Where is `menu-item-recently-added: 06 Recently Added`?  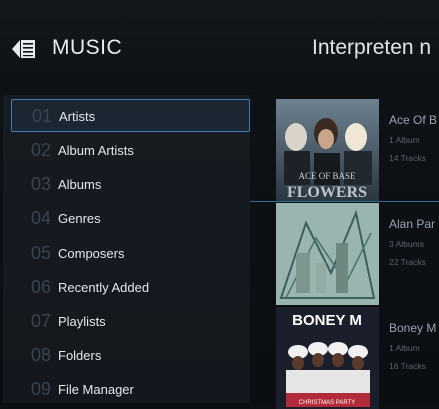
menu-item-recently-added: 06 Recently Added is located at coordinates (130, 287).